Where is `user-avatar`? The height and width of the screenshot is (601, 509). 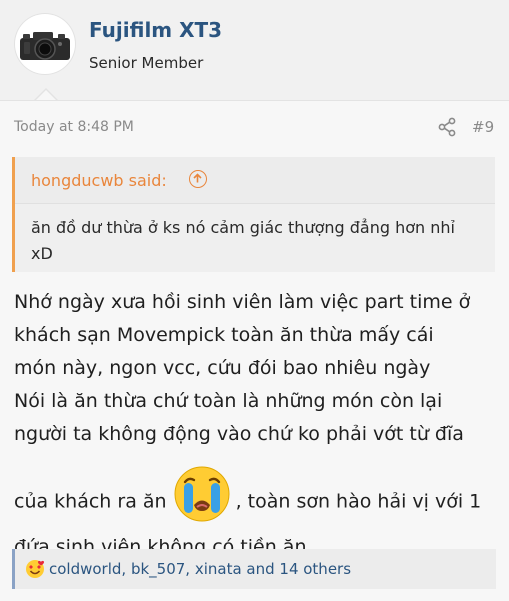 user-avatar is located at coordinates (45, 44).